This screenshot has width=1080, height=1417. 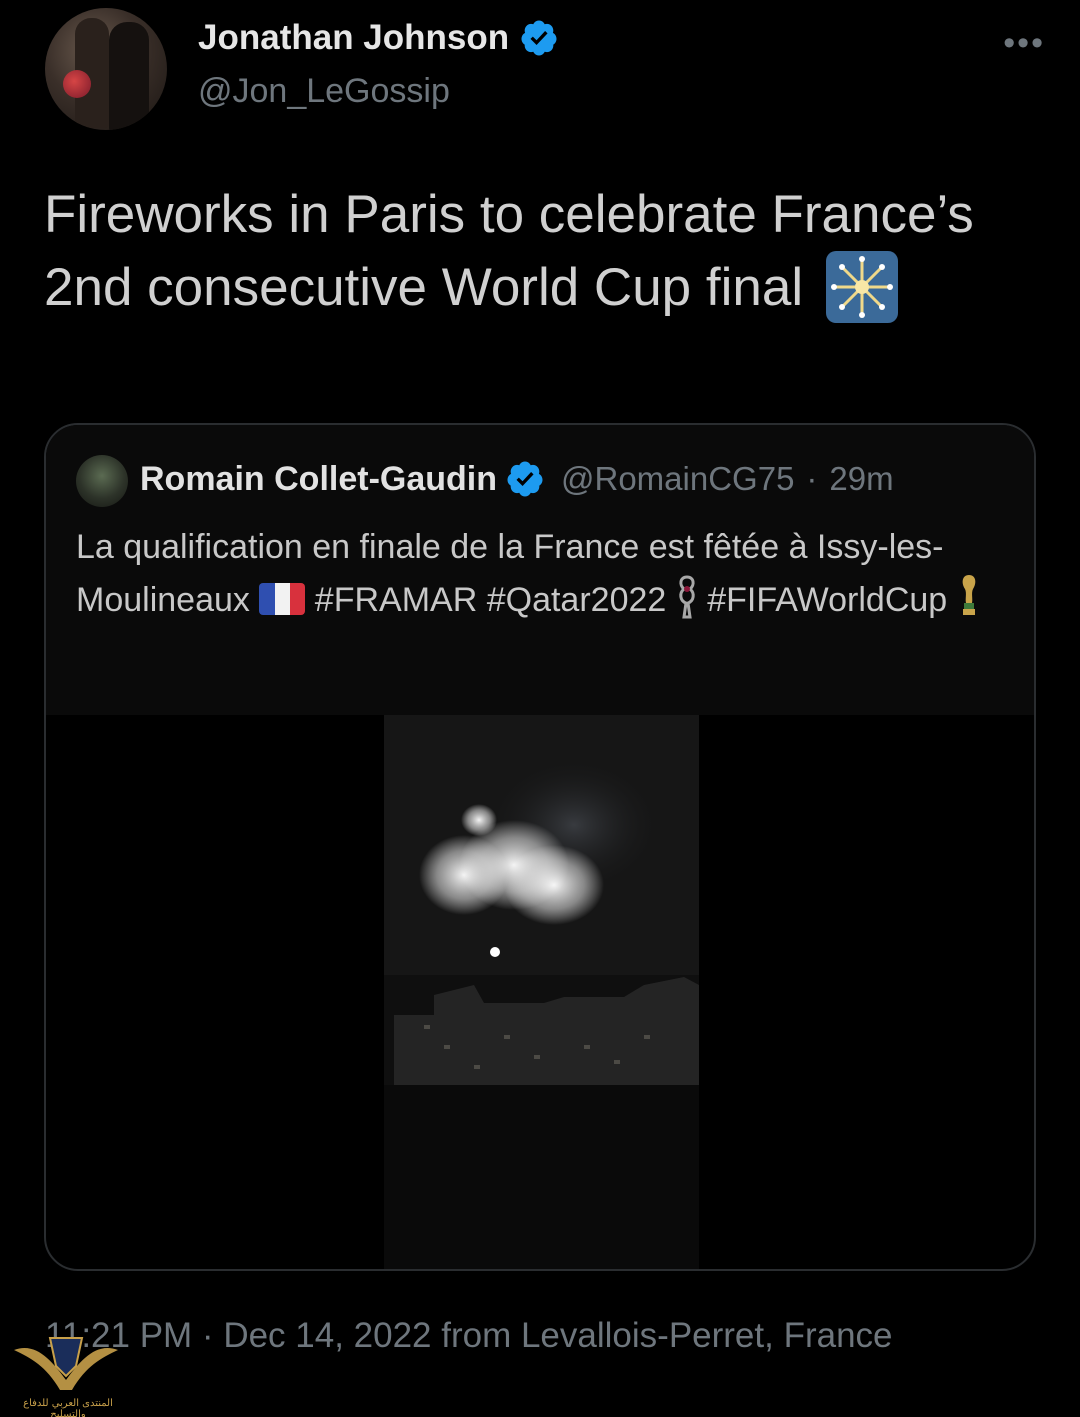 I want to click on quoted-author-name: Romain Collet-Gaudin, so click(x=318, y=479).